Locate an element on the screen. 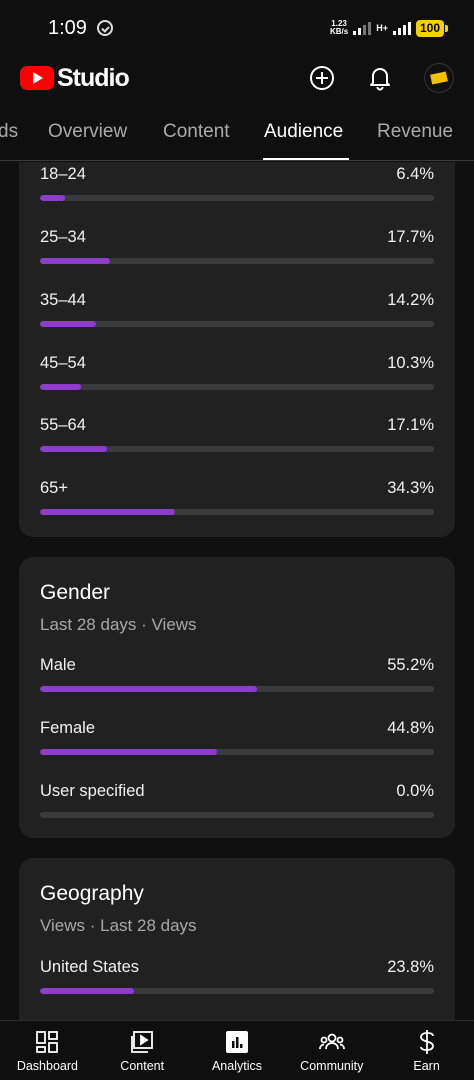  nav-label: Content is located at coordinates (142, 1066).